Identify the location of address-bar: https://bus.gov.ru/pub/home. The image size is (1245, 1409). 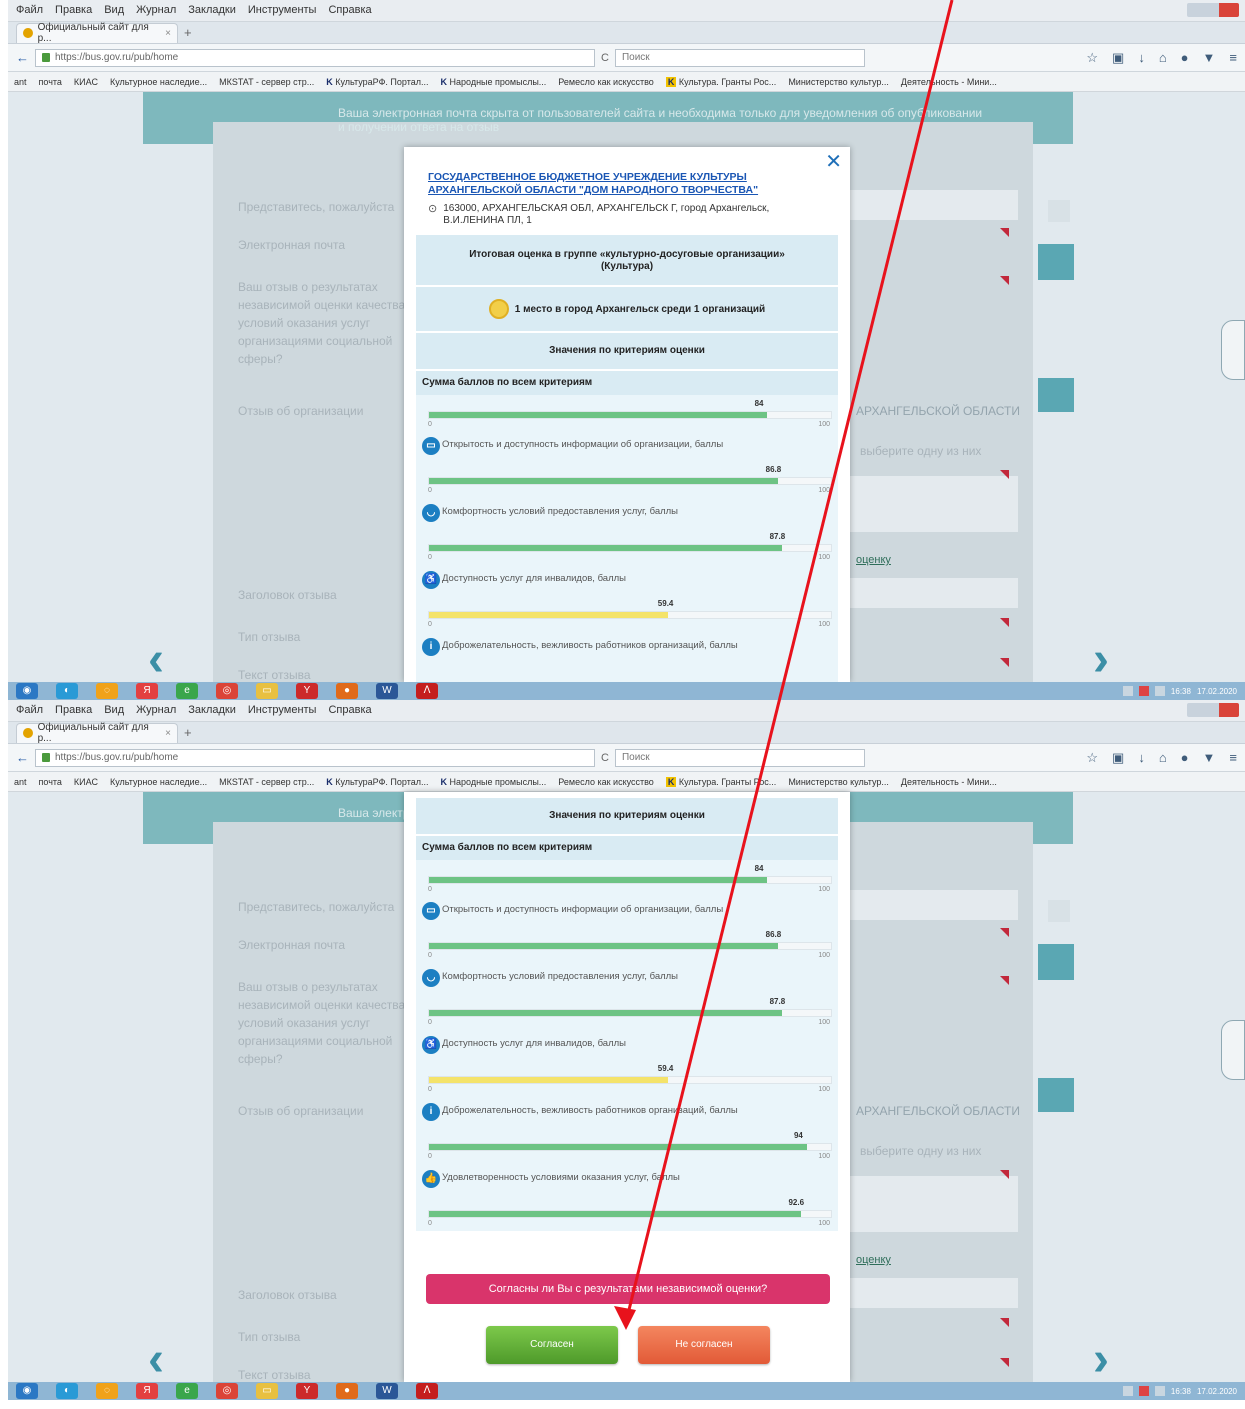
(315, 57).